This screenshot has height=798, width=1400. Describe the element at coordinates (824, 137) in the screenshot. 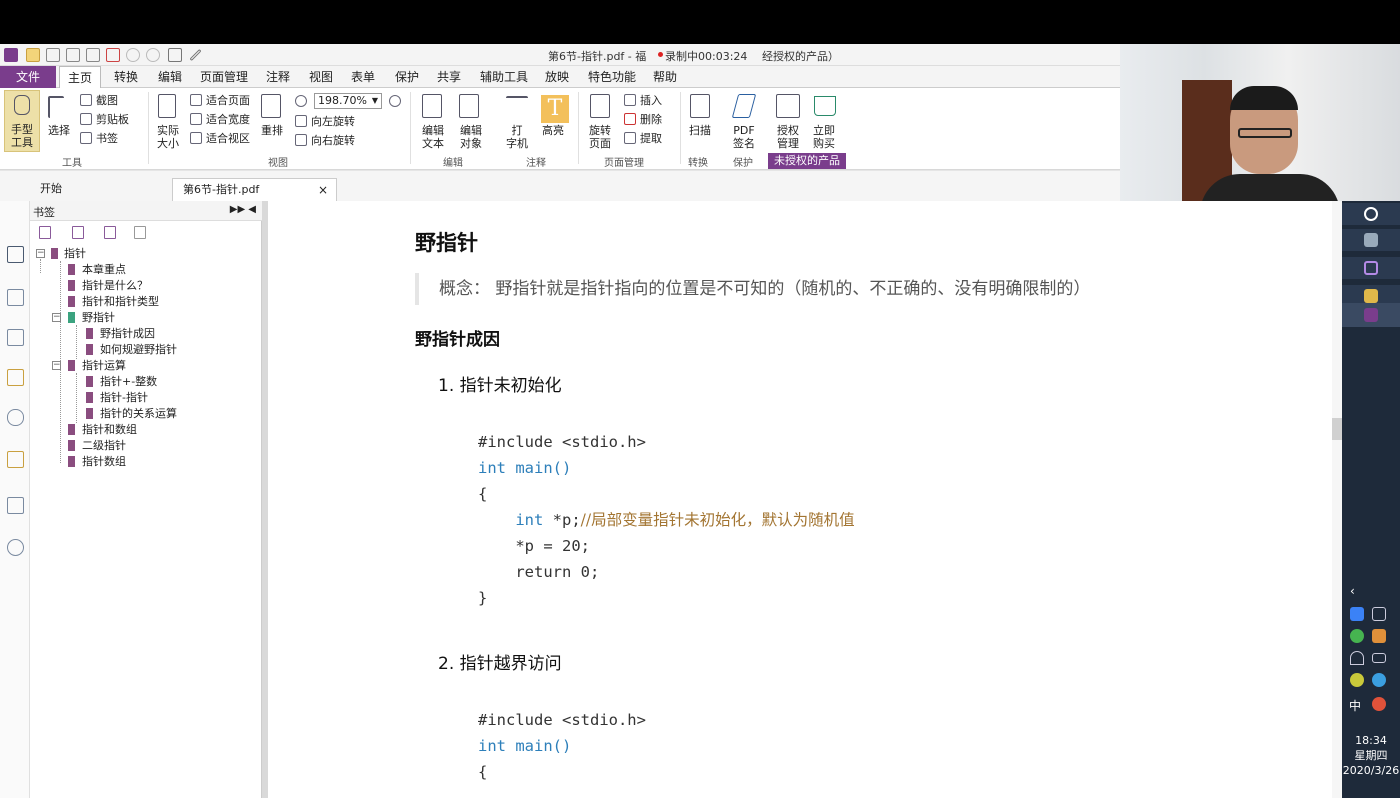

I see `buy-now-button: 立即 购买` at that location.